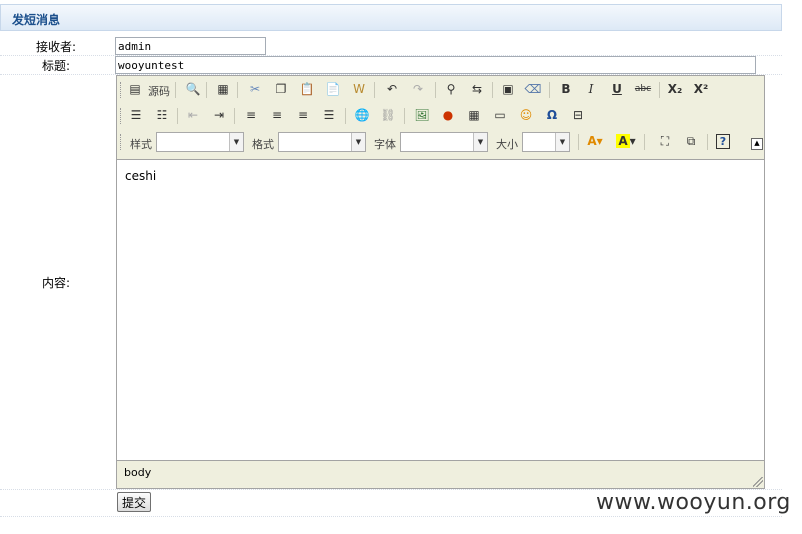 Image resolution: width=802 pixels, height=534 pixels. Describe the element at coordinates (758, 482) in the screenshot. I see `resize-handle` at that location.